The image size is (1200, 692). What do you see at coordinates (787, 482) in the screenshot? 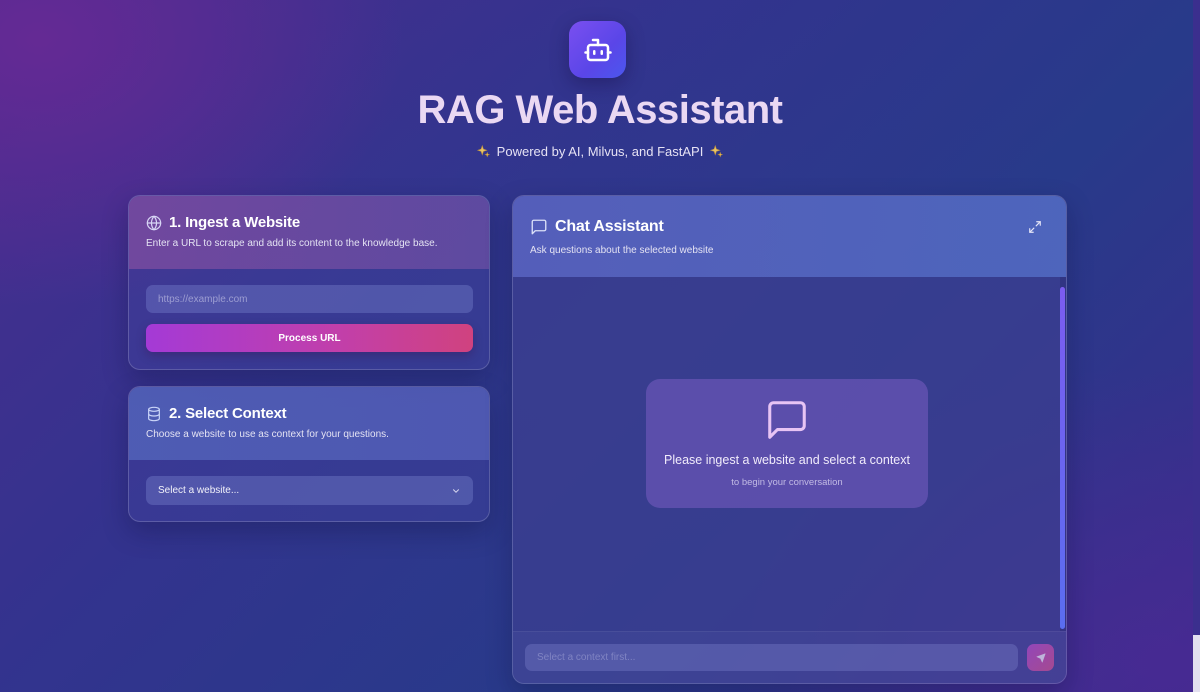
I see `empty-state-subtitle: to begin your conversation` at bounding box center [787, 482].